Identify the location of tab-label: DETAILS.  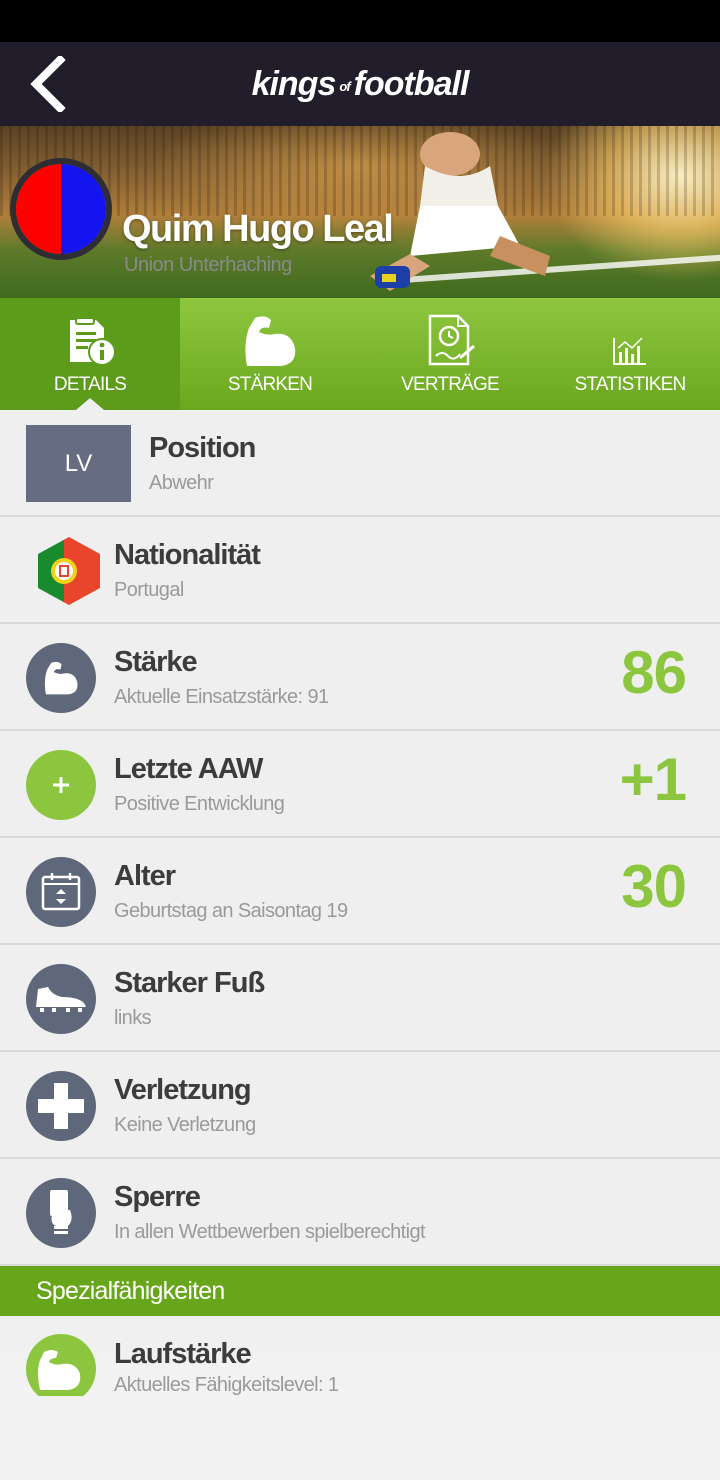
(90, 384).